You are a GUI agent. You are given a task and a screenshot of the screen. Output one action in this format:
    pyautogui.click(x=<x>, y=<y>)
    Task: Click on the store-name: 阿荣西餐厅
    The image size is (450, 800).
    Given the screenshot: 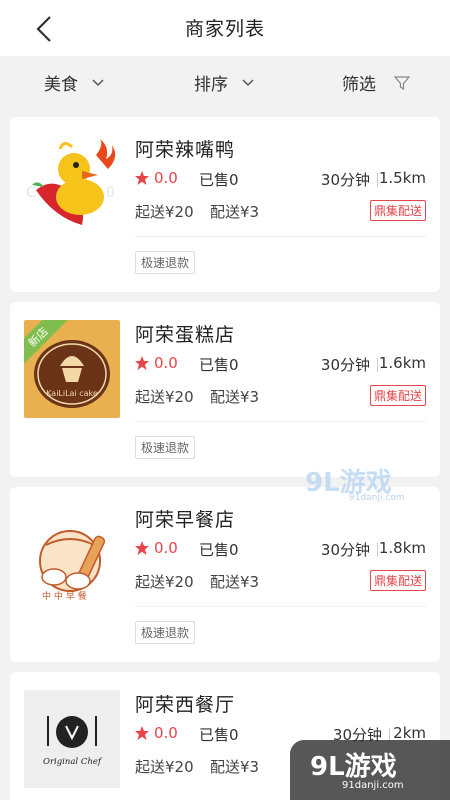 What is the action you would take?
    pyautogui.click(x=185, y=705)
    